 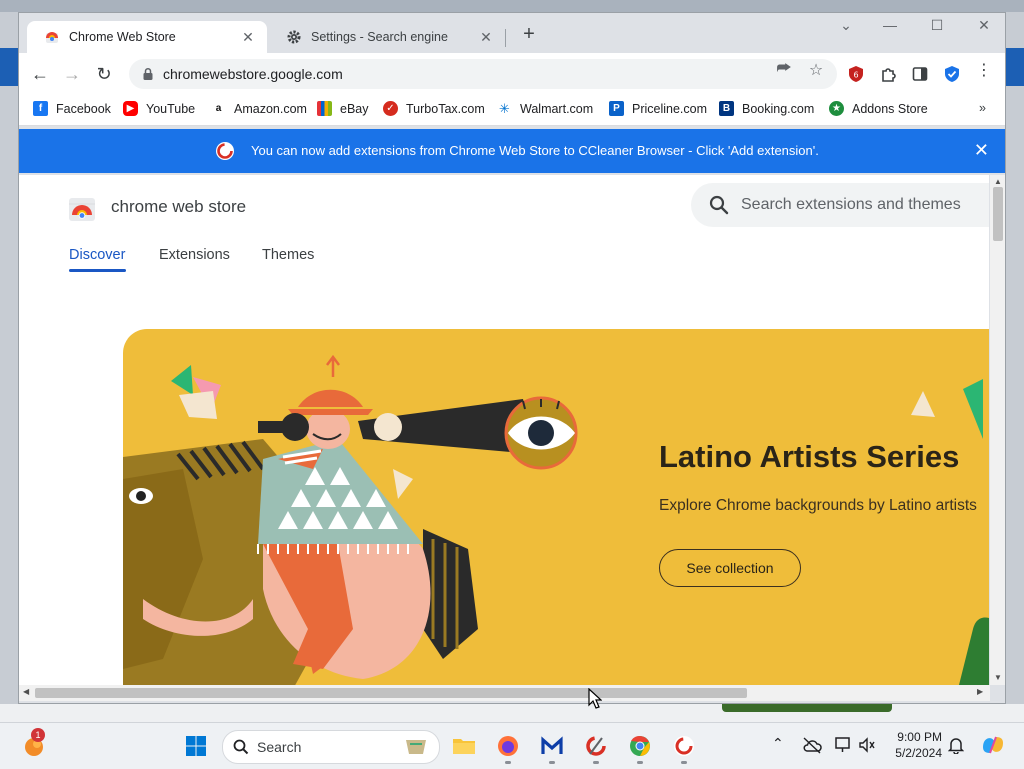 I want to click on close-window-button: ✕, so click(x=984, y=25).